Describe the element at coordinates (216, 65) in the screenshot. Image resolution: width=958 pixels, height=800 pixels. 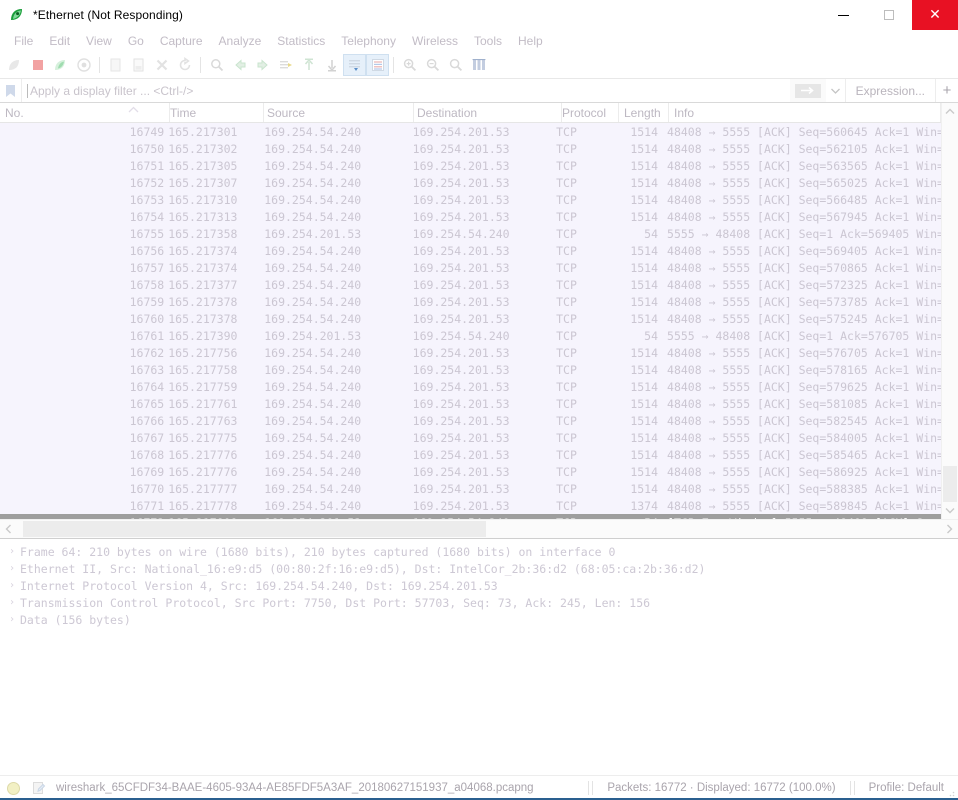
I see `find-packet-button` at that location.